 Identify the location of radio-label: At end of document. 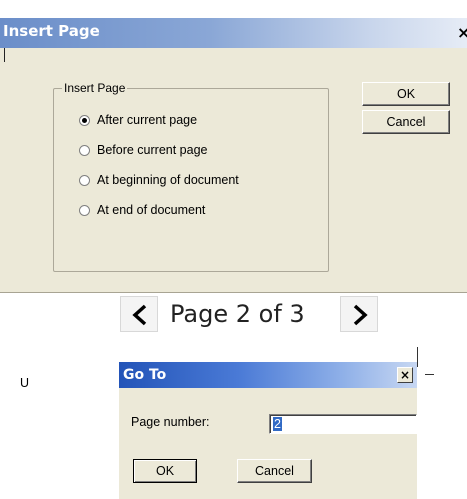
(151, 210).